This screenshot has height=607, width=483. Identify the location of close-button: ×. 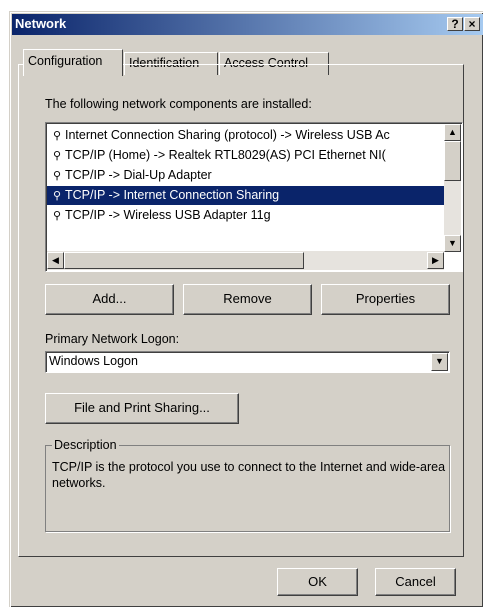
(472, 24).